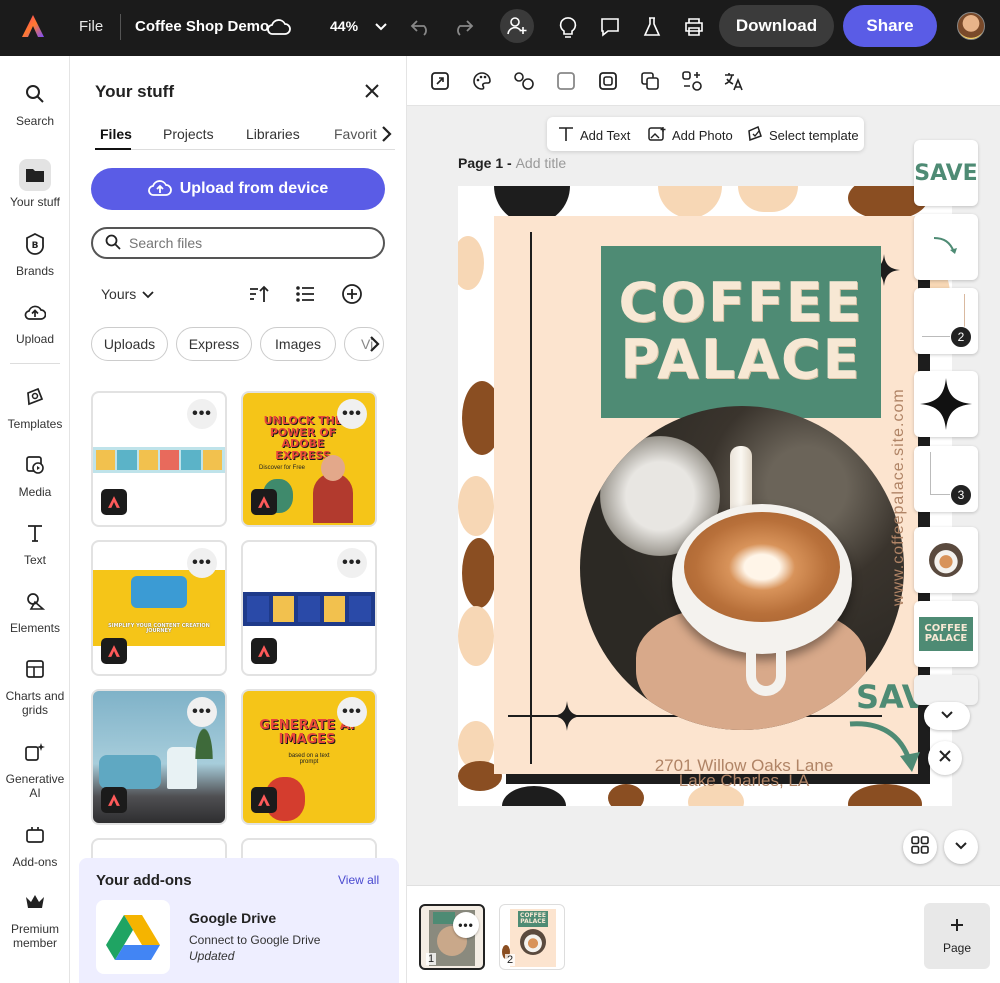  What do you see at coordinates (971, 26) in the screenshot?
I see `avatar` at bounding box center [971, 26].